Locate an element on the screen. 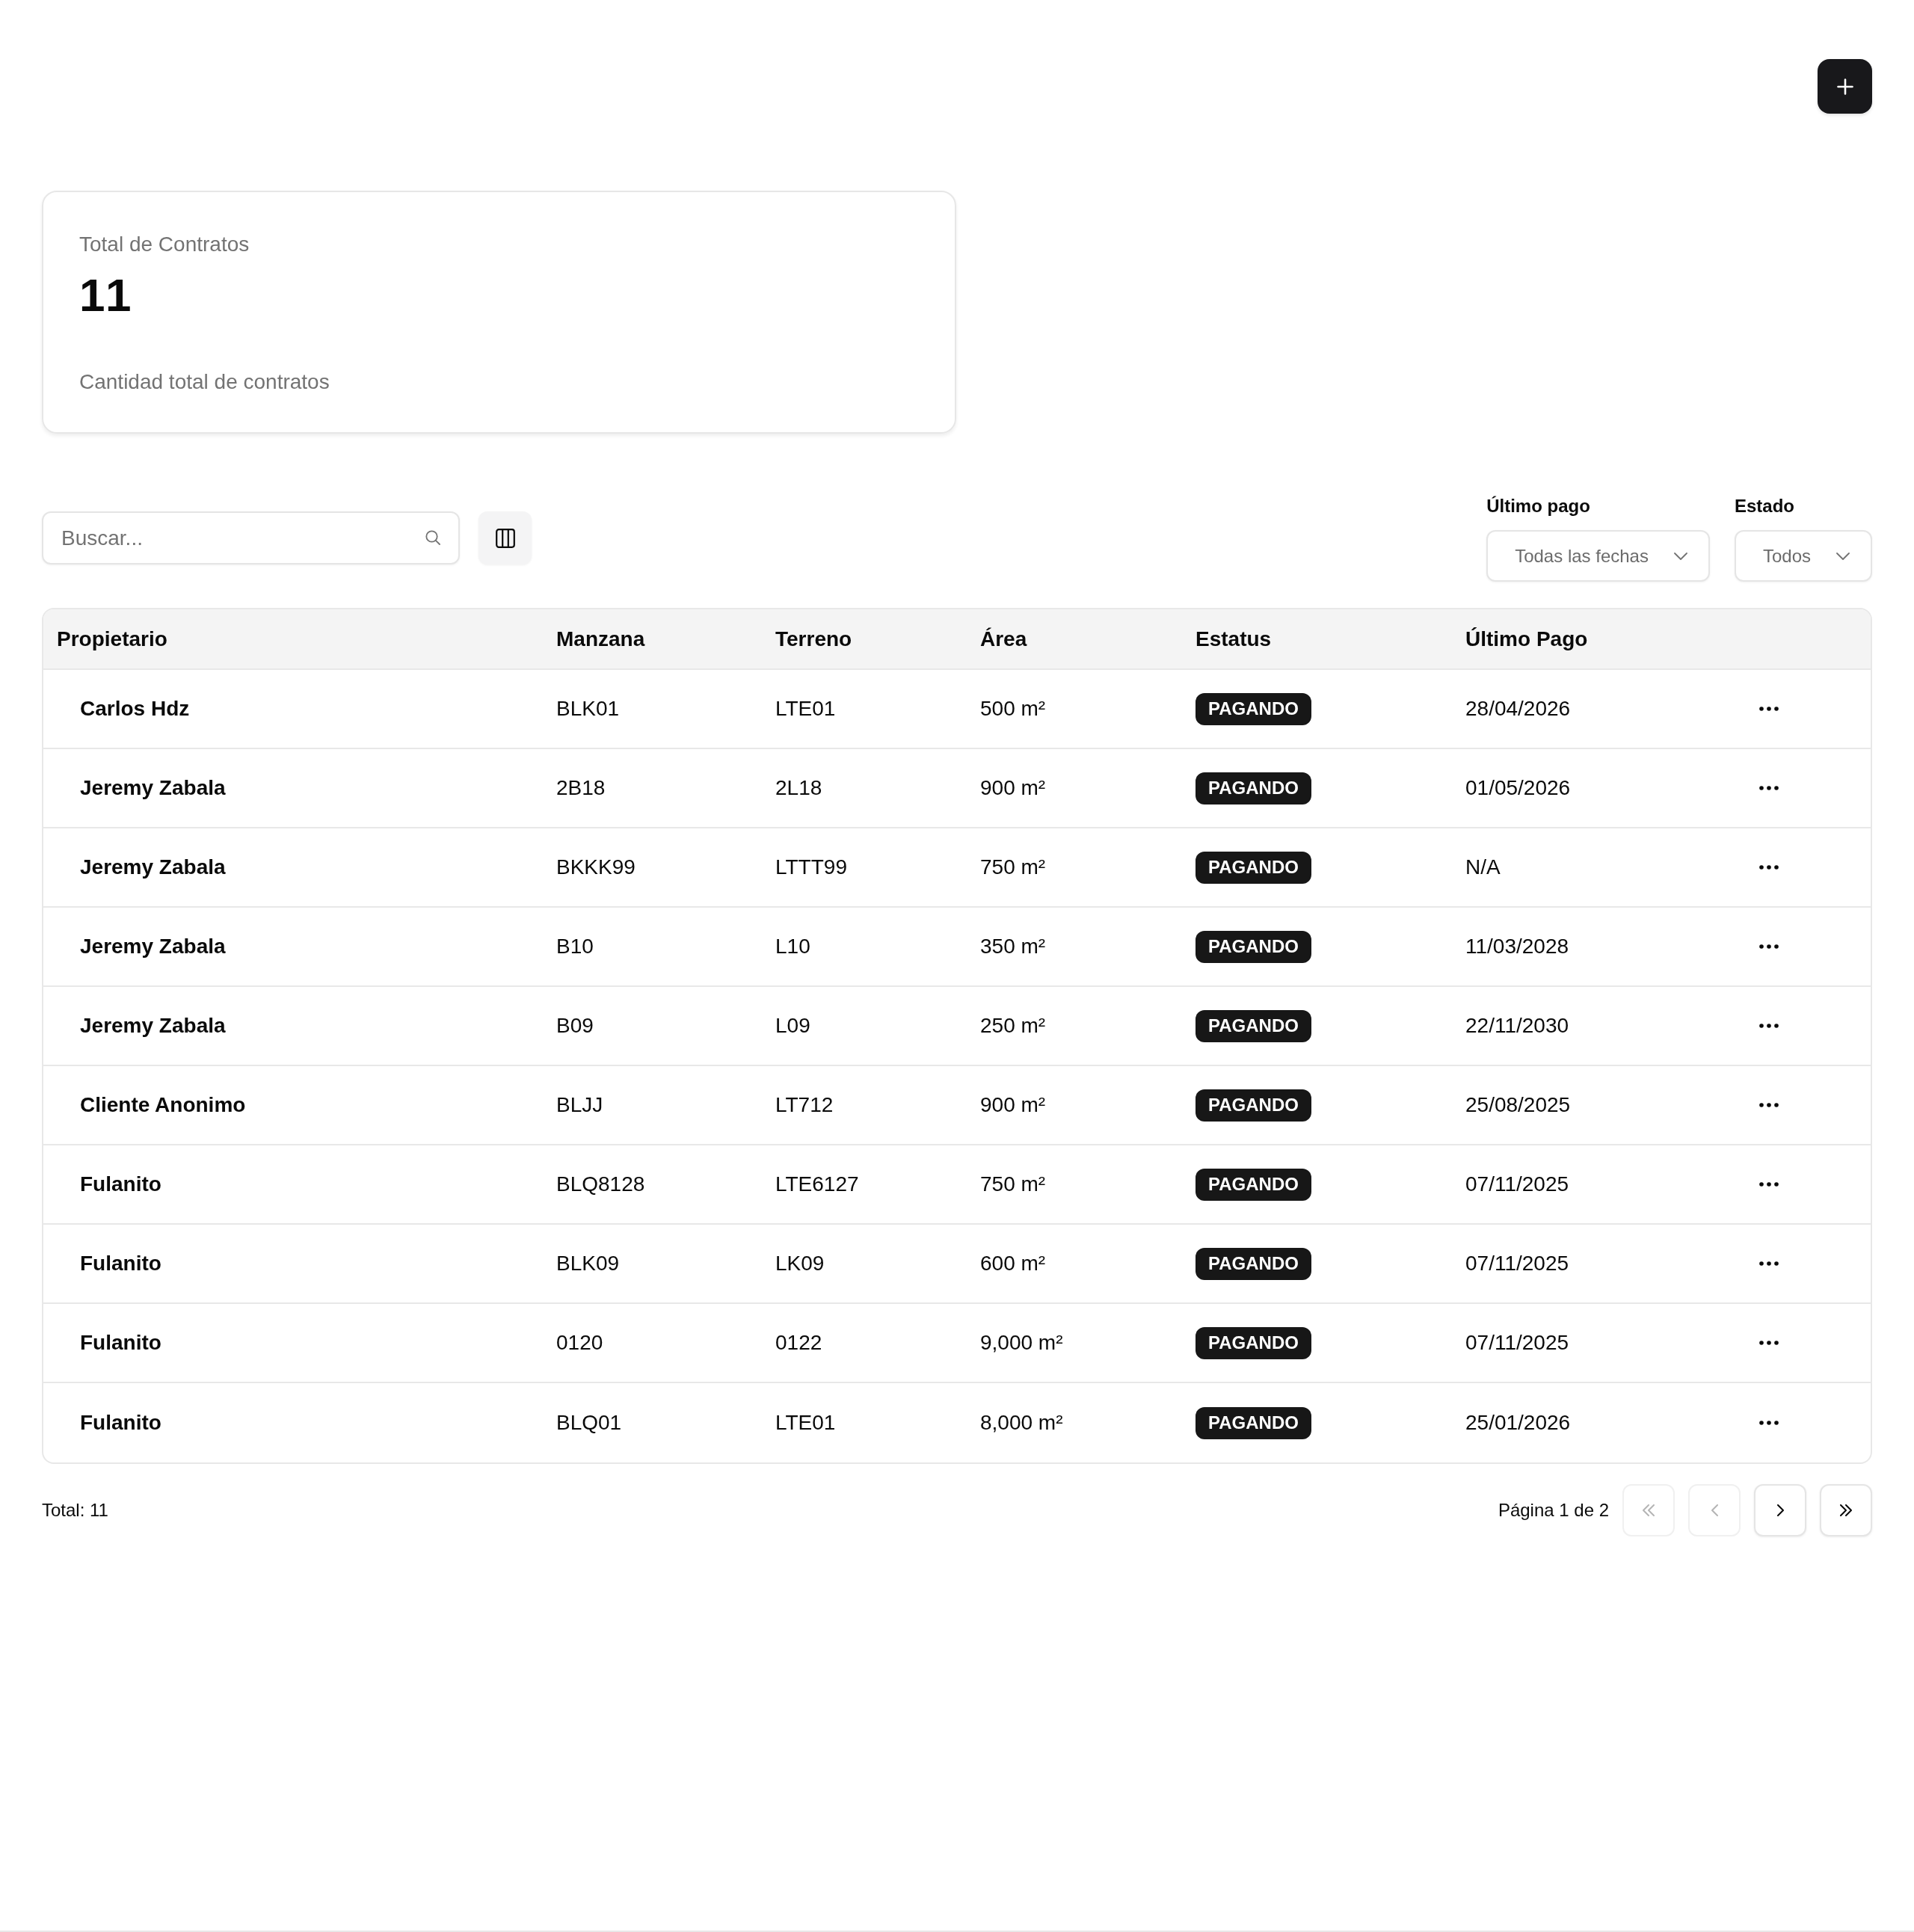  table-cell: 11/03/2028 is located at coordinates (1517, 946).